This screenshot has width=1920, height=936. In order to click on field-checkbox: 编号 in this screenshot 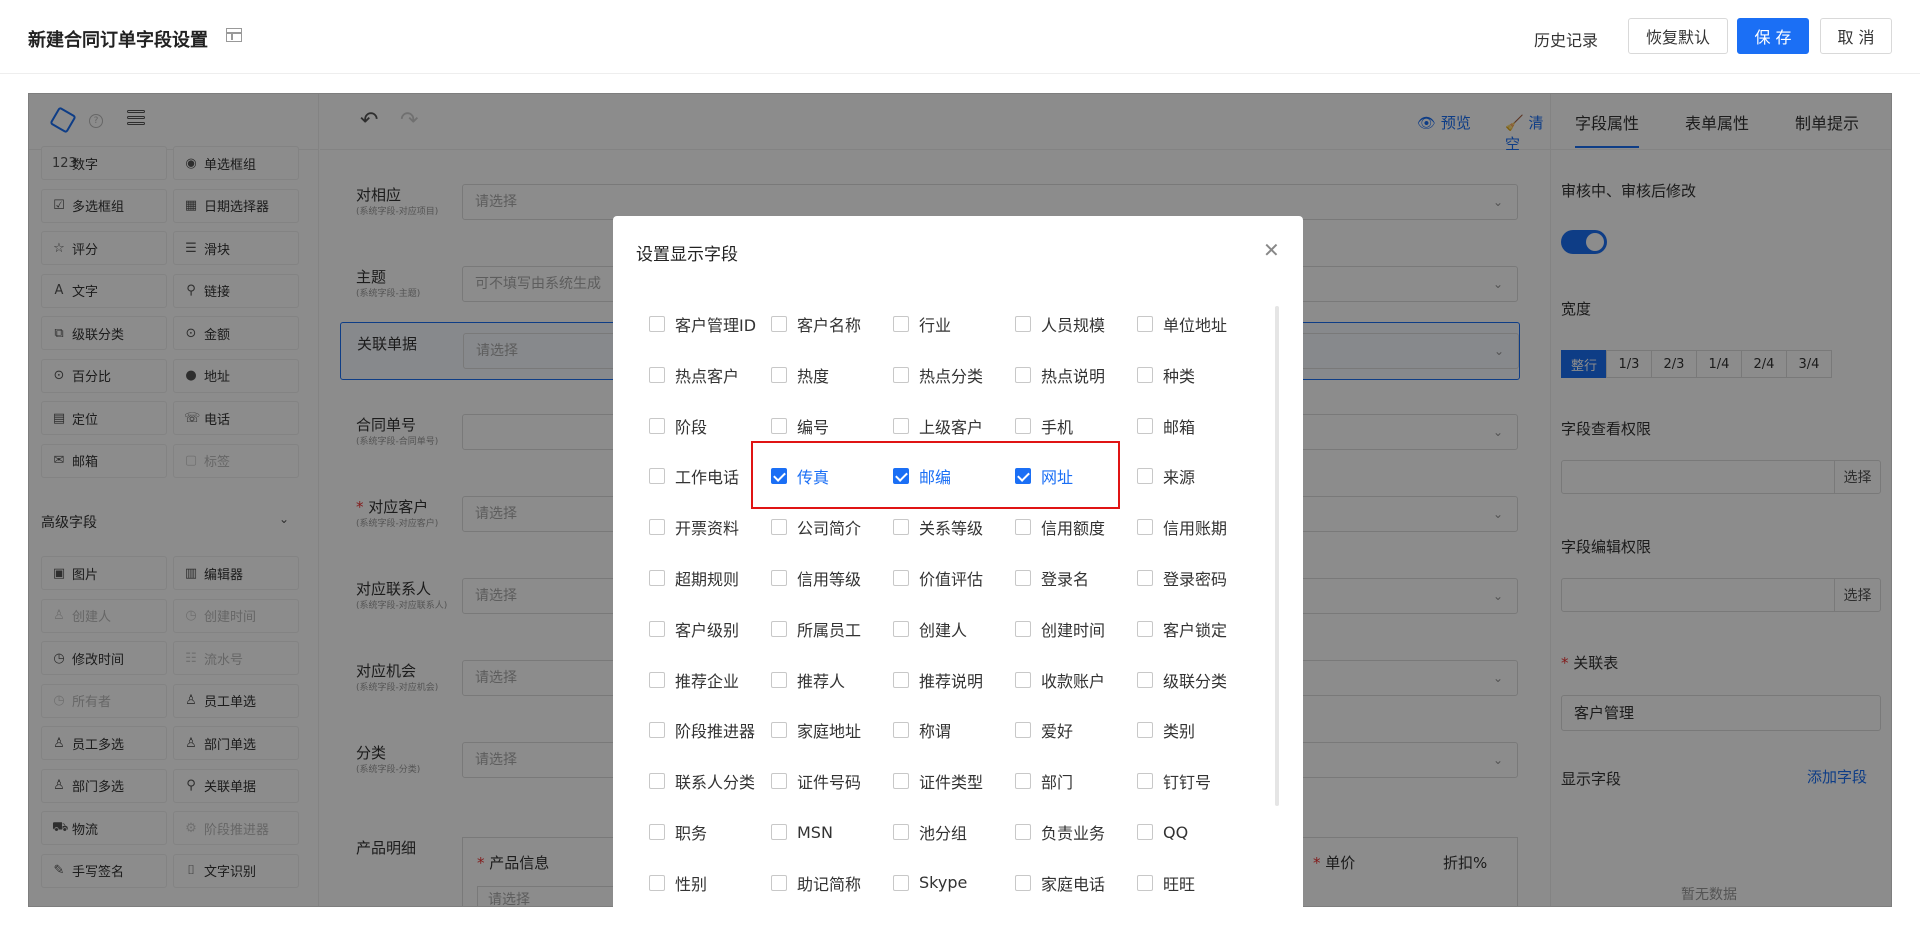, I will do `click(831, 426)`.